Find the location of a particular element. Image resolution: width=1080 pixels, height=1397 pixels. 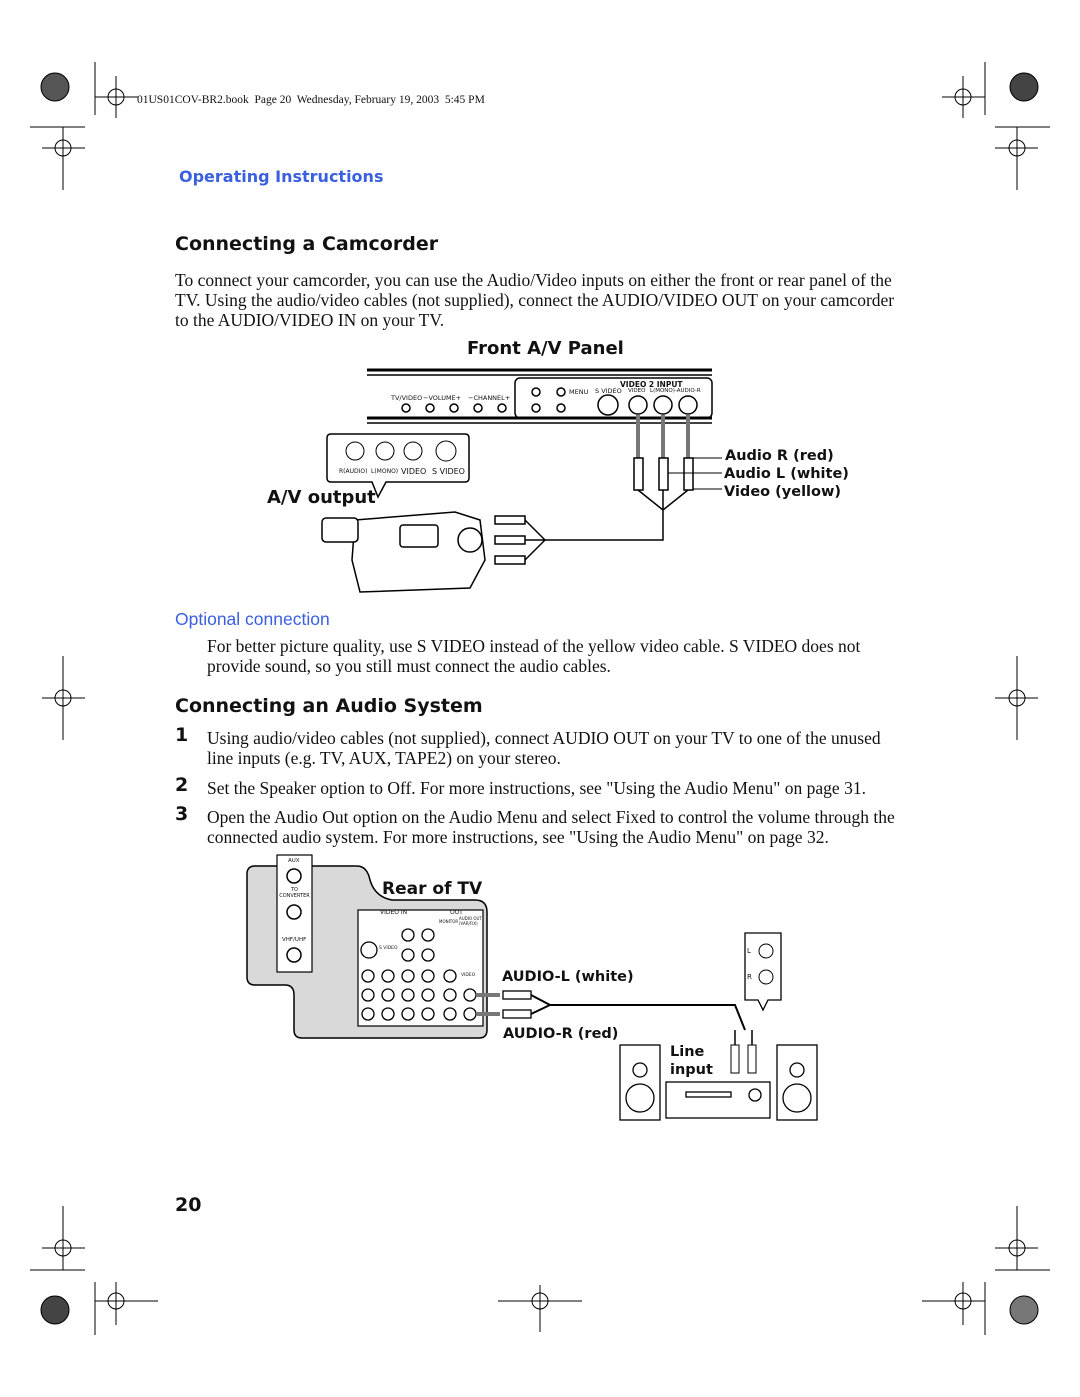

page-number: 20 is located at coordinates (188, 1205).